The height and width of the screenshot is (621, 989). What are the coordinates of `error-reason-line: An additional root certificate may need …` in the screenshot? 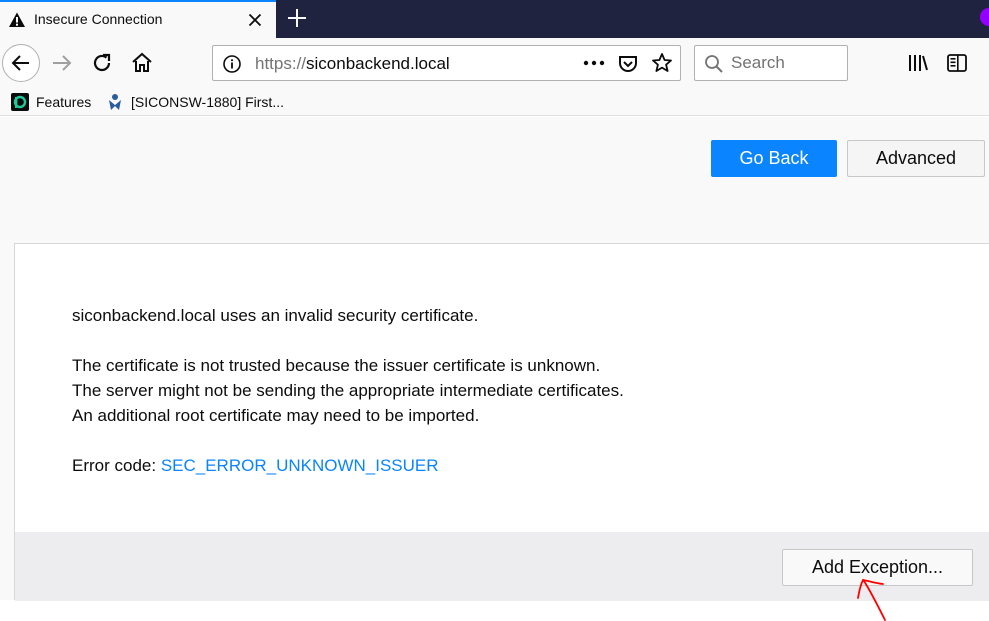 It's located at (276, 415).